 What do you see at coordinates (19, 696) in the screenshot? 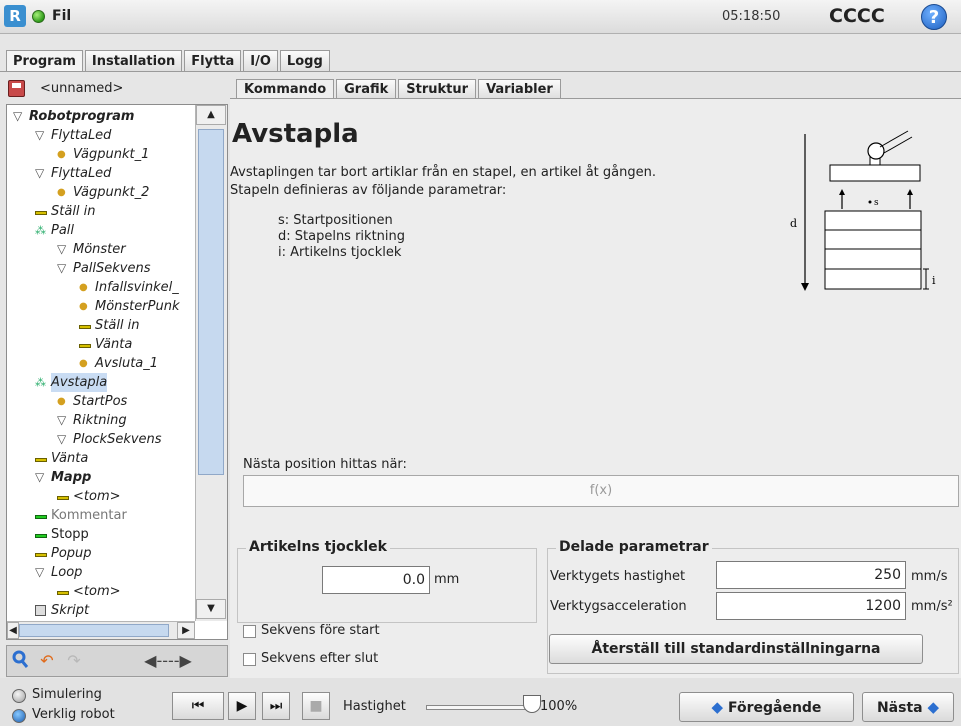
I see `simulation-radio` at bounding box center [19, 696].